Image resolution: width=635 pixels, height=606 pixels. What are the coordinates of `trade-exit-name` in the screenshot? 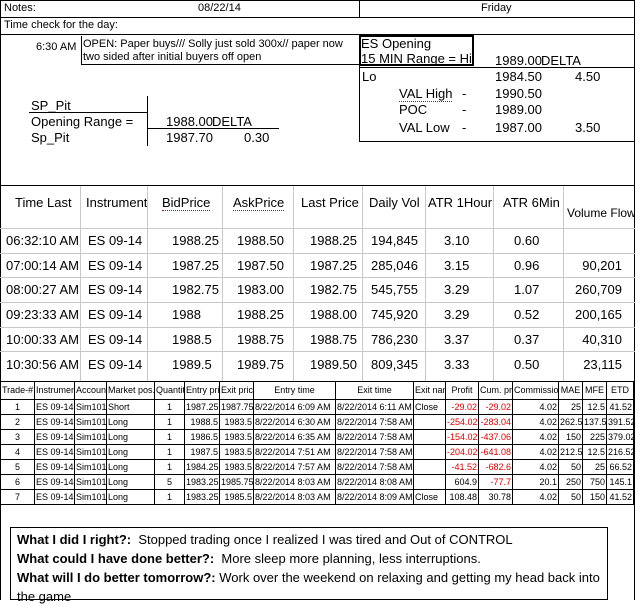 It's located at (429, 422).